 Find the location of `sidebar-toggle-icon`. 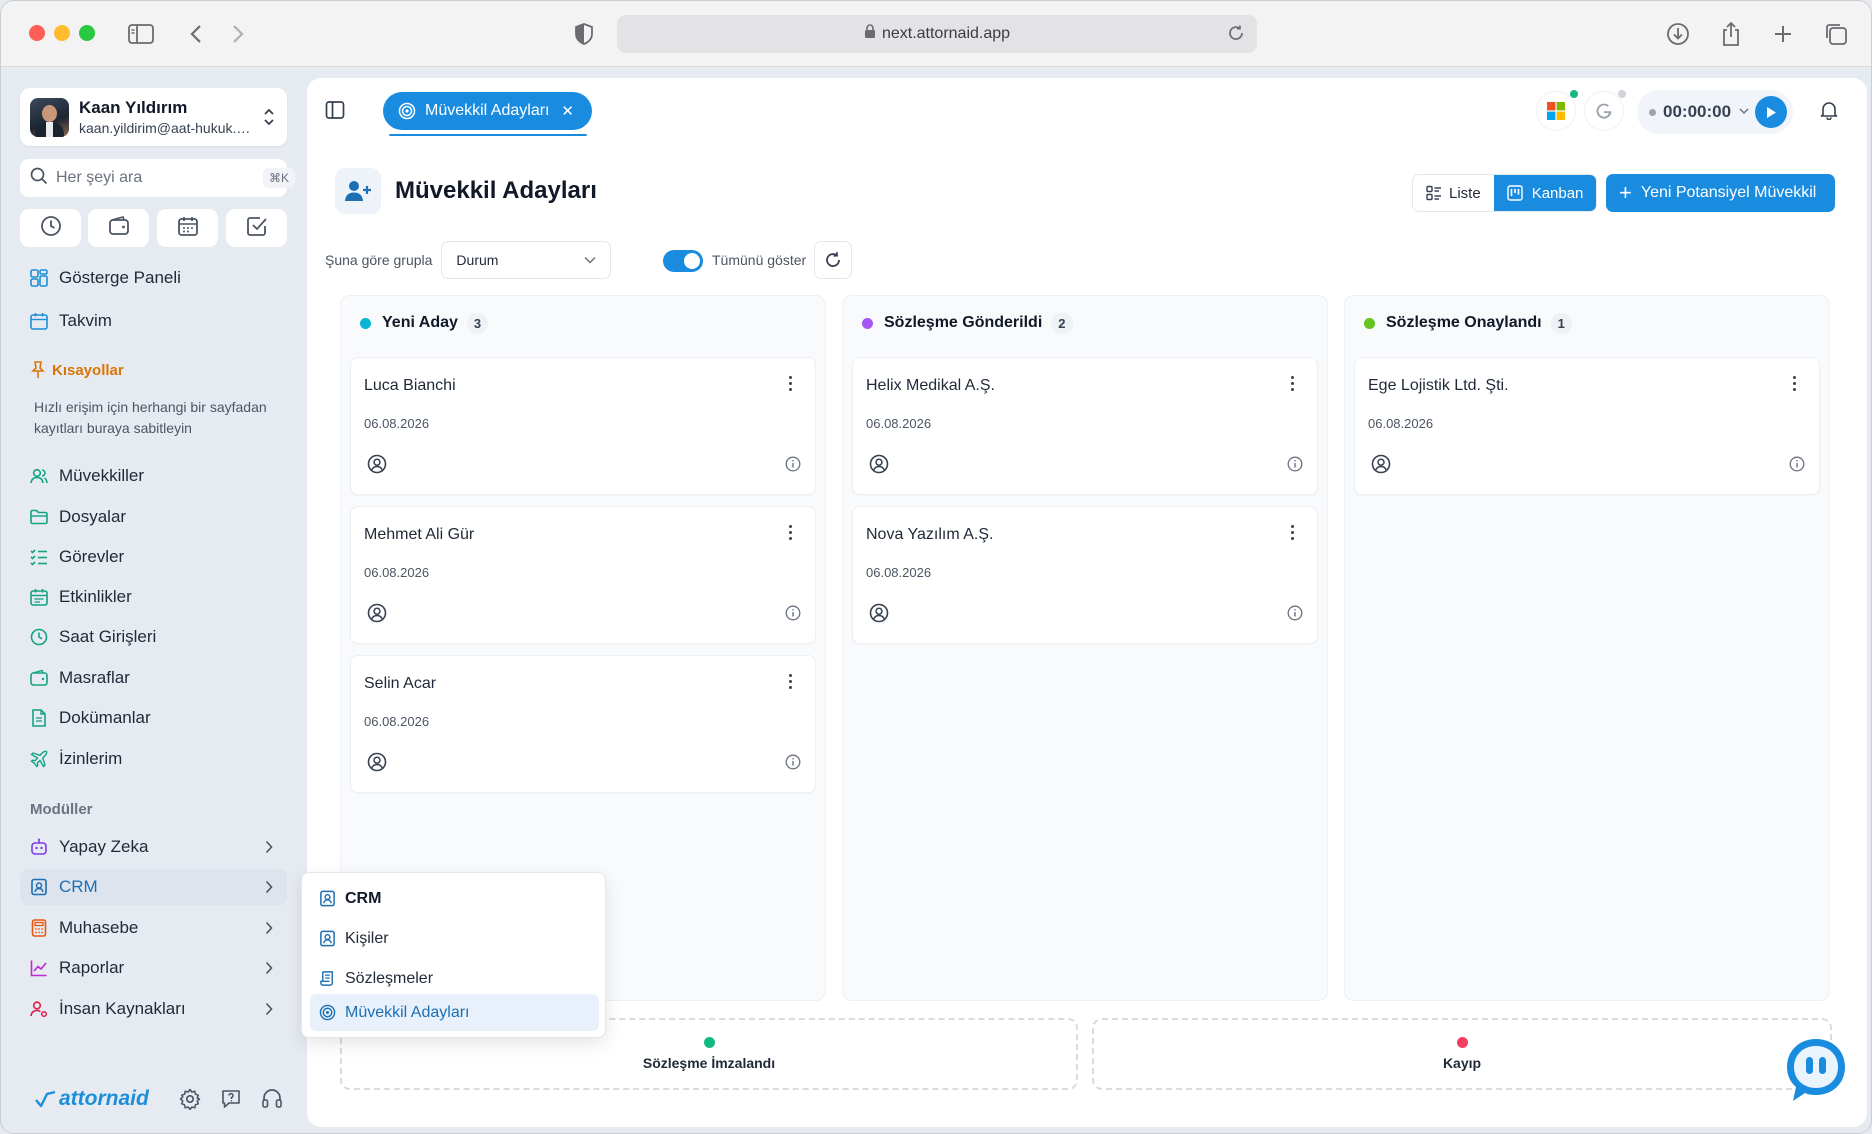

sidebar-toggle-icon is located at coordinates (141, 34).